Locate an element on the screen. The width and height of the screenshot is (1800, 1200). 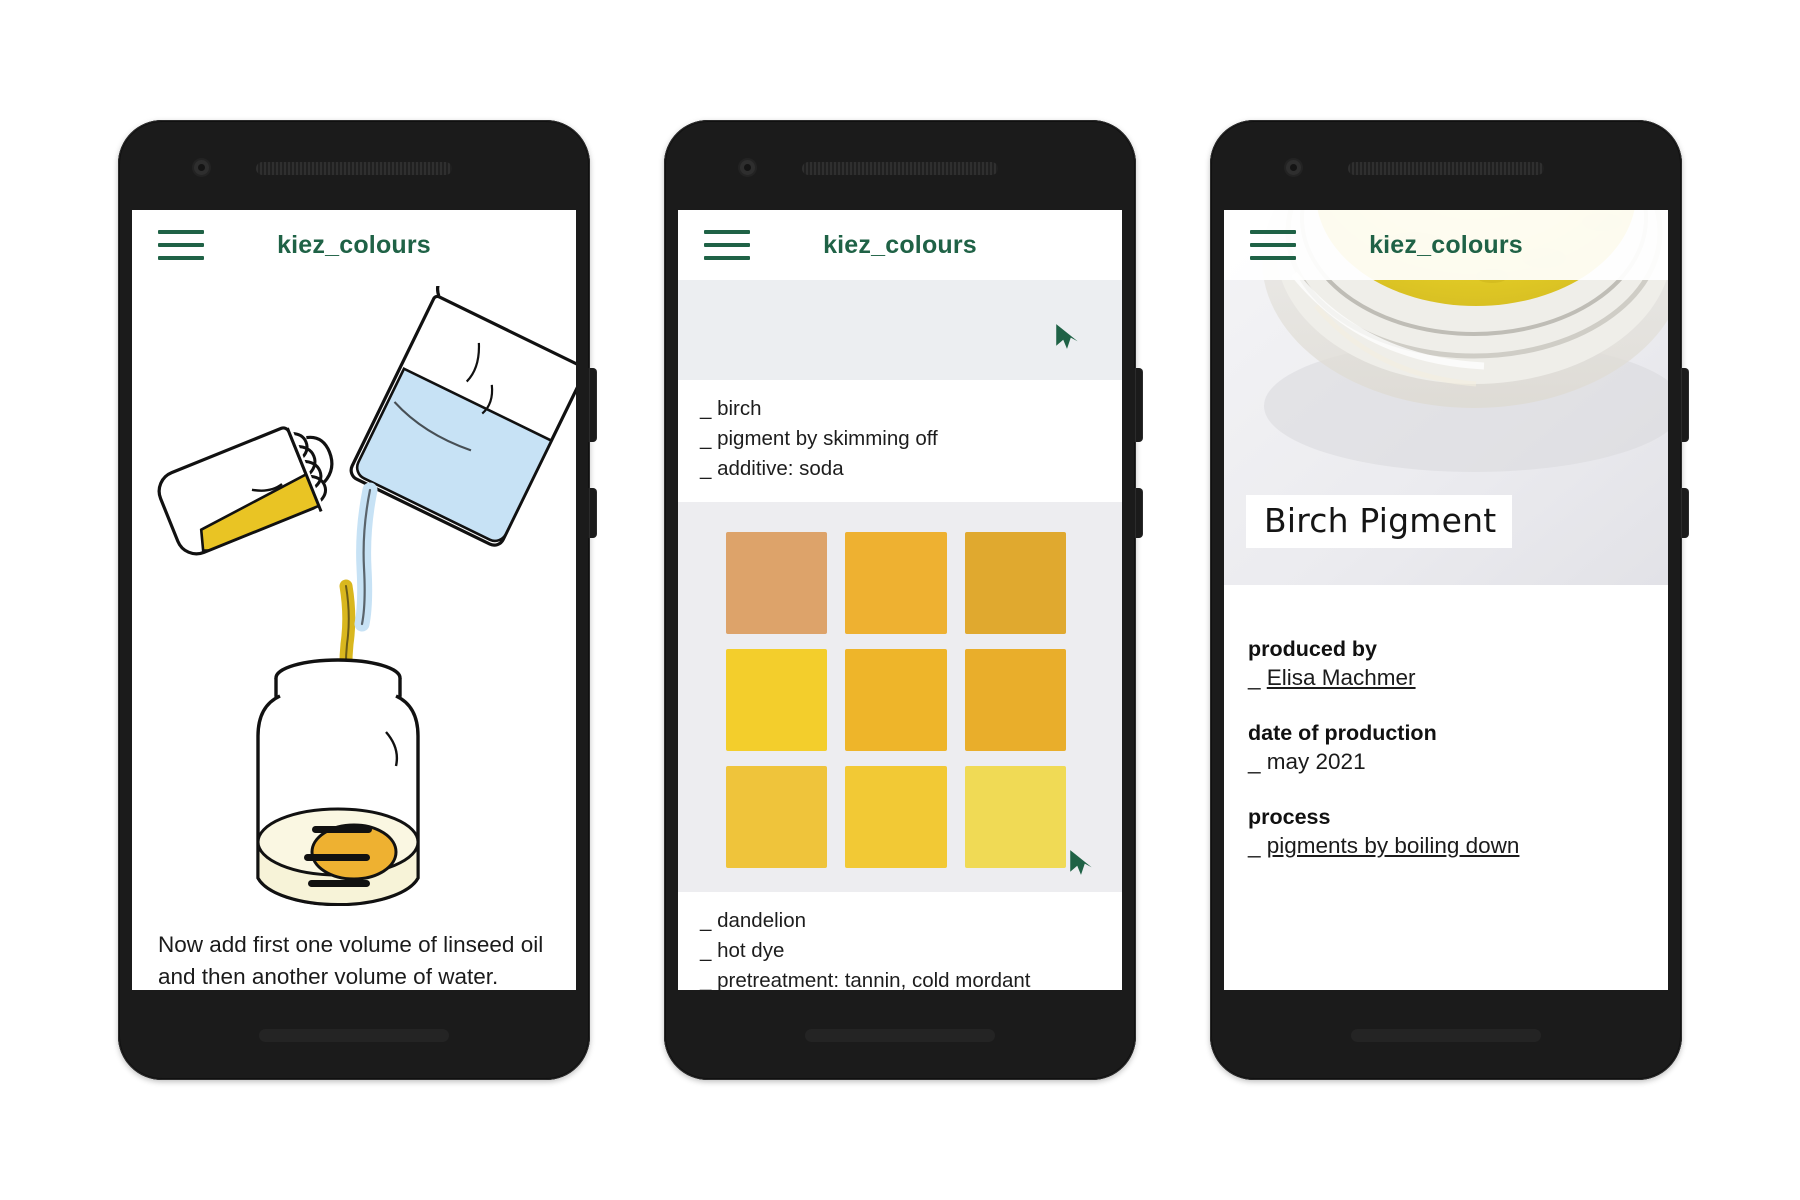
instruction-illustration is located at coordinates (354, 592).